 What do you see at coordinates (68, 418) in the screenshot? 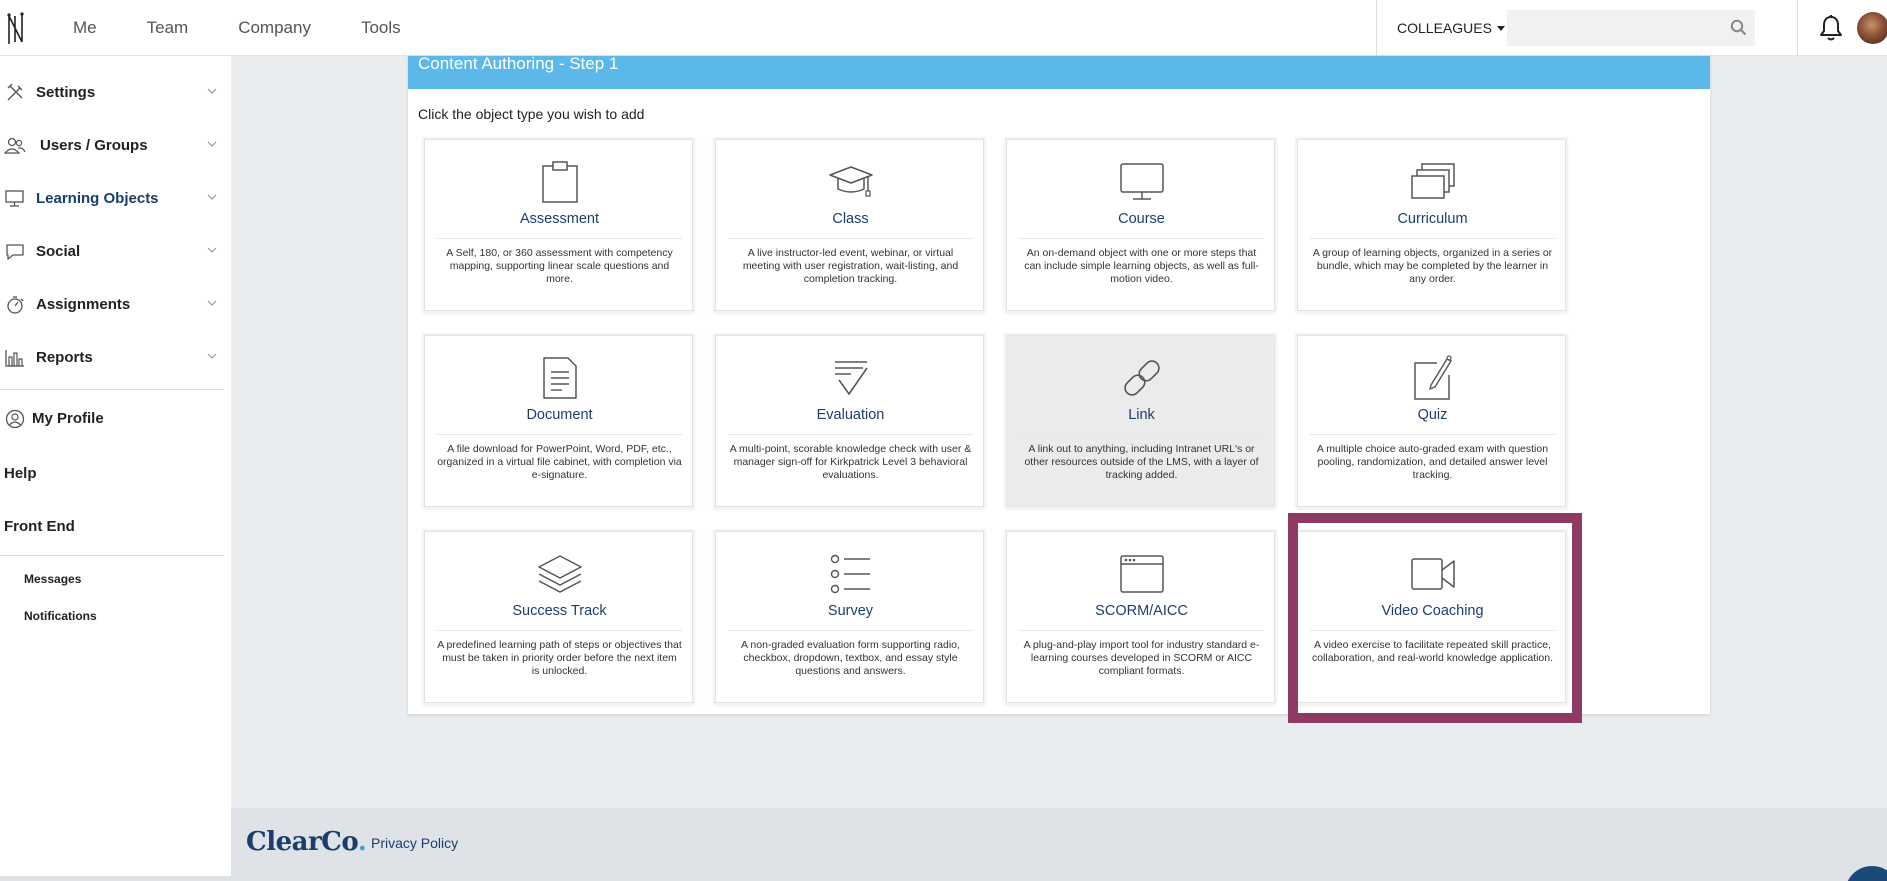
I see `sidebar-item-label: My Profile` at bounding box center [68, 418].